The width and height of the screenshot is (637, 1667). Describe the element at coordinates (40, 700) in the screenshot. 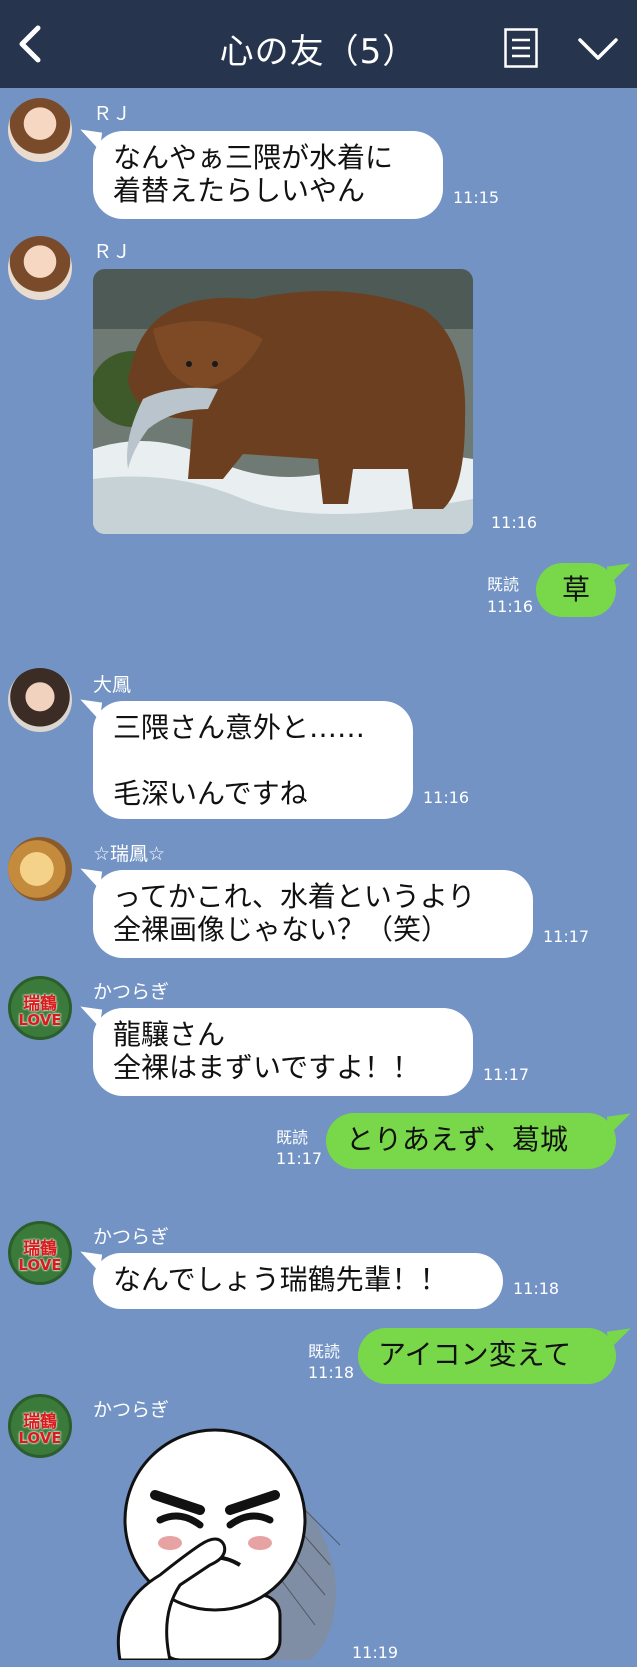

I see `avatar-taiho` at that location.